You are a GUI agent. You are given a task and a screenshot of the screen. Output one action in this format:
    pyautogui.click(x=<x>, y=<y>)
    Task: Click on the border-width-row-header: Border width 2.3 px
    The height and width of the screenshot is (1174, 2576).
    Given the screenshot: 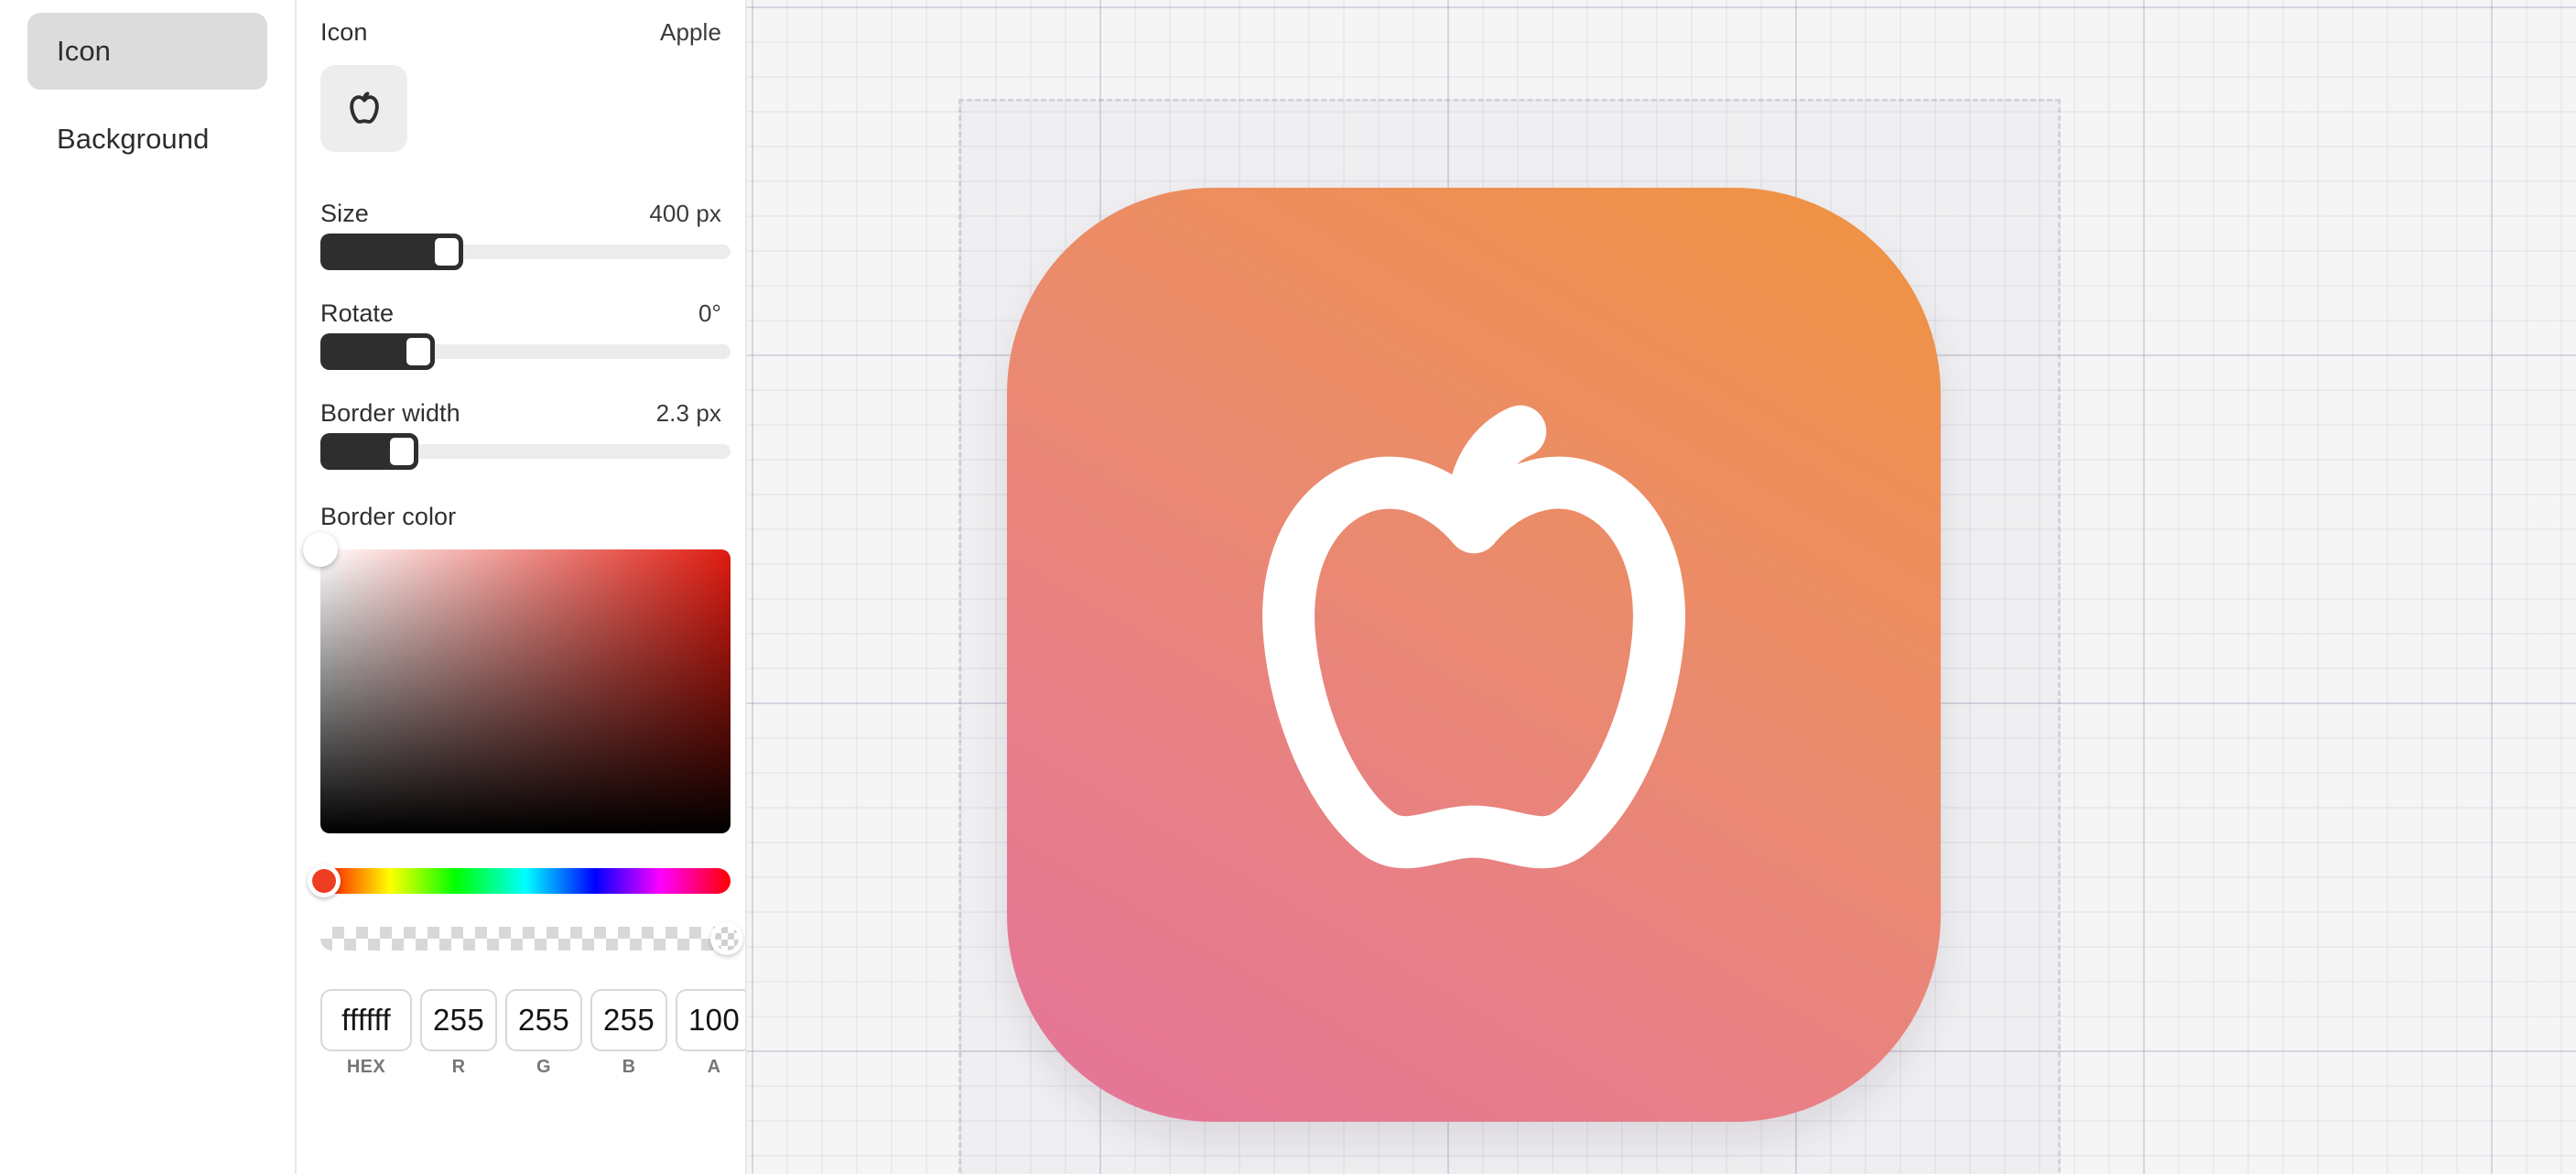 What is the action you would take?
    pyautogui.click(x=520, y=413)
    